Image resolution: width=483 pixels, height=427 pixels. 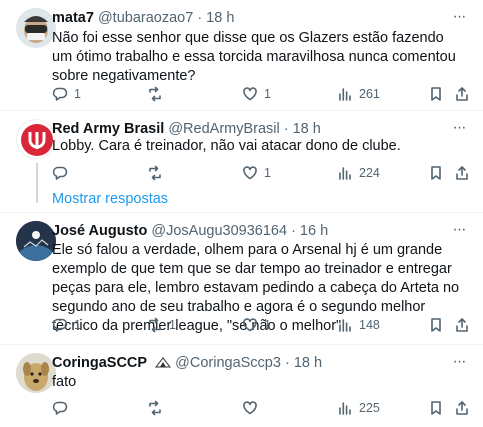 What do you see at coordinates (73, 18) in the screenshot?
I see `author-name: mata7` at bounding box center [73, 18].